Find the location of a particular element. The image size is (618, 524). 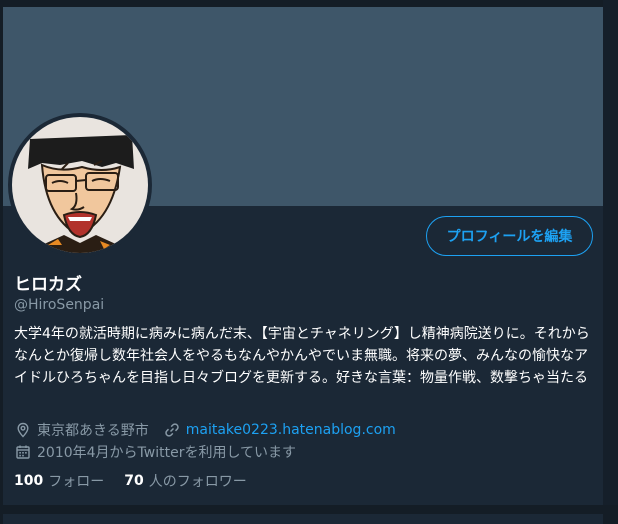

profile-name: ヒロカズ is located at coordinates (48, 285).